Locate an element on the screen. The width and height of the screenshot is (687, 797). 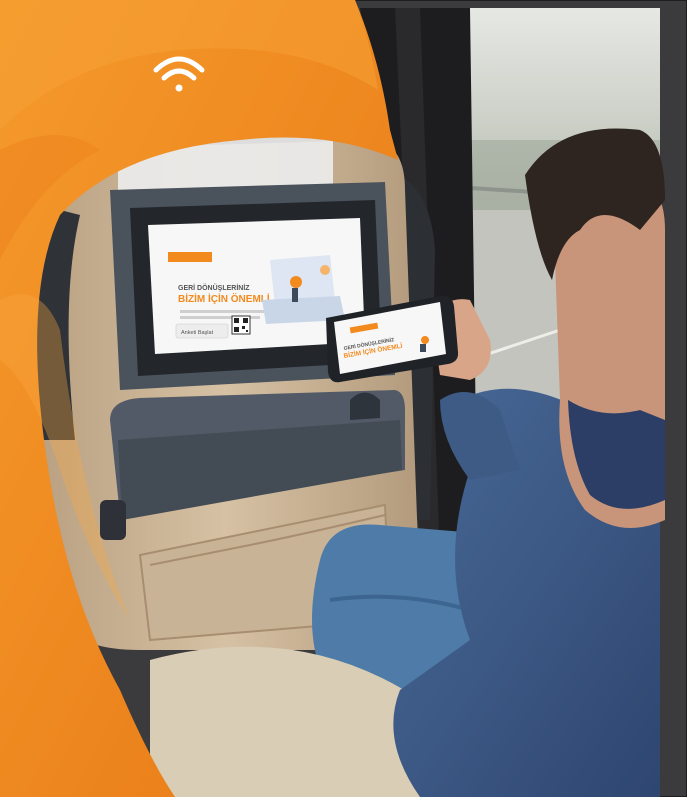
qr-code-icon is located at coordinates (241, 325).